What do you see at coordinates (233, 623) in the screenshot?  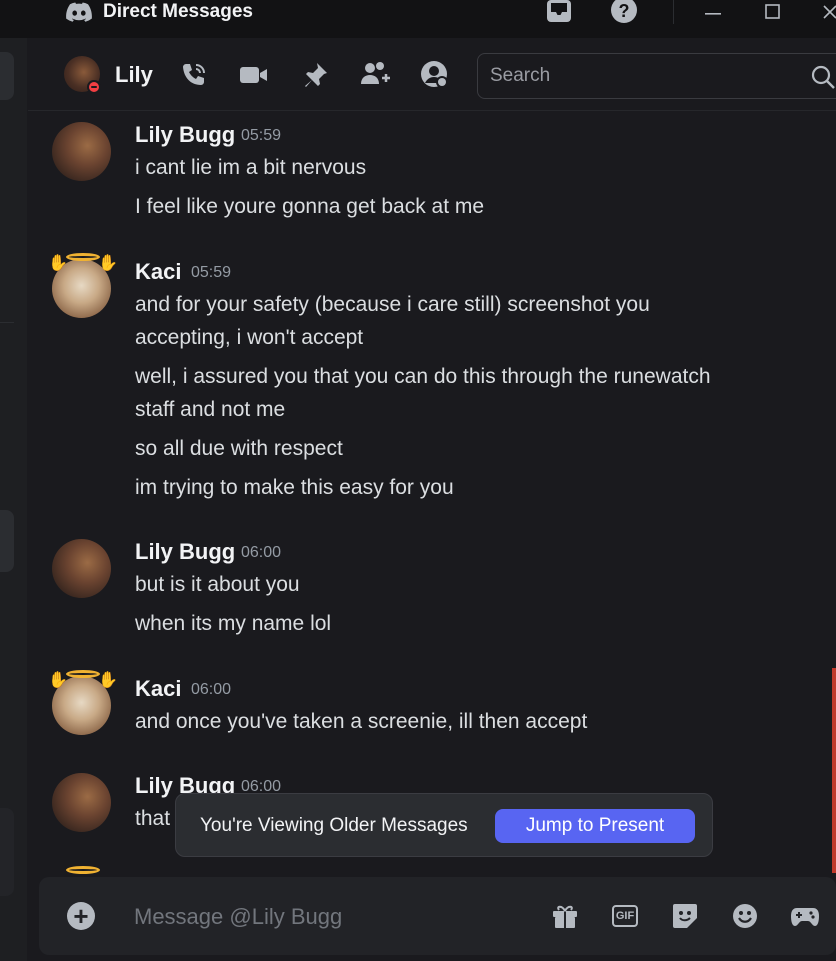 I see `message-text: when its my name lol` at bounding box center [233, 623].